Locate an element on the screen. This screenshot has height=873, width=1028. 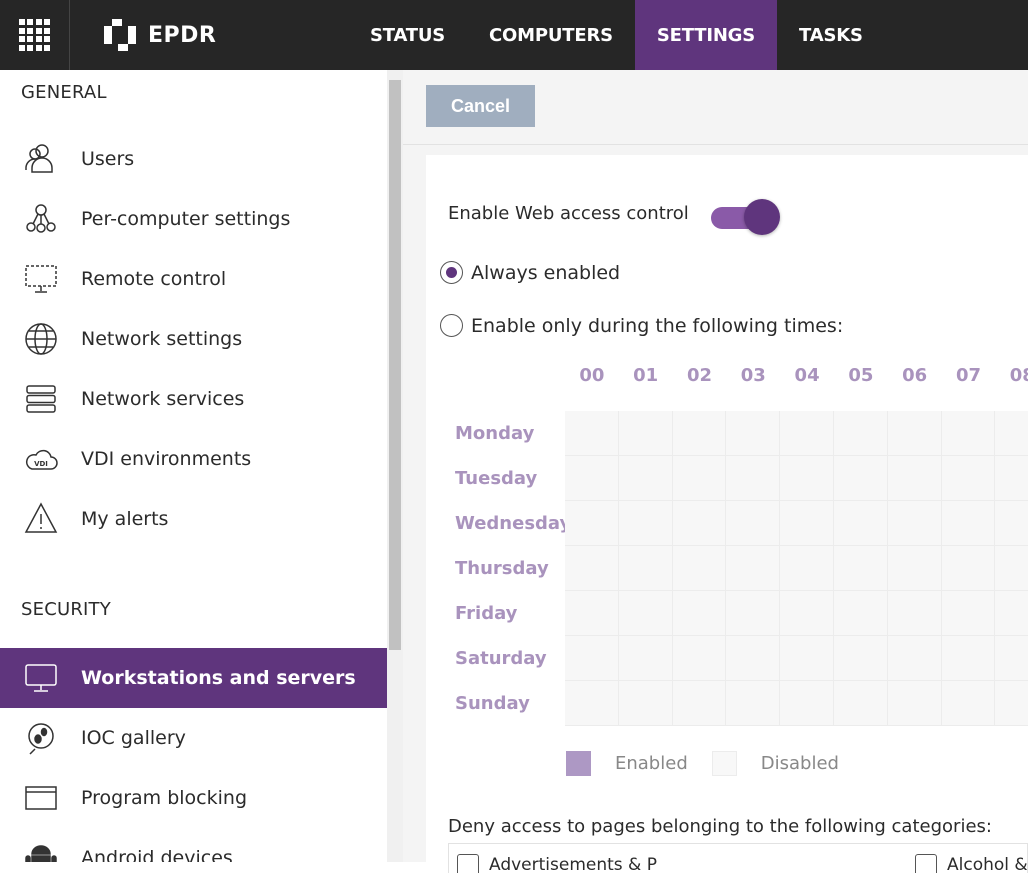
tab-status: STATUS is located at coordinates (407, 35).